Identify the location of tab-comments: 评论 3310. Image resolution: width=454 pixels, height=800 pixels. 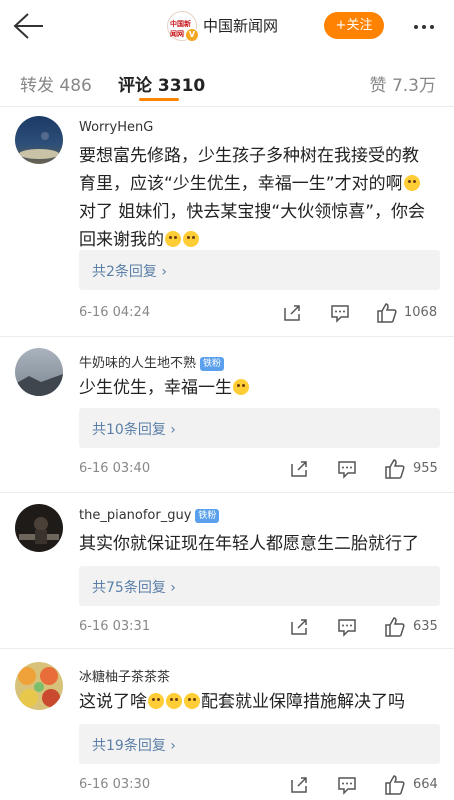
(161, 83).